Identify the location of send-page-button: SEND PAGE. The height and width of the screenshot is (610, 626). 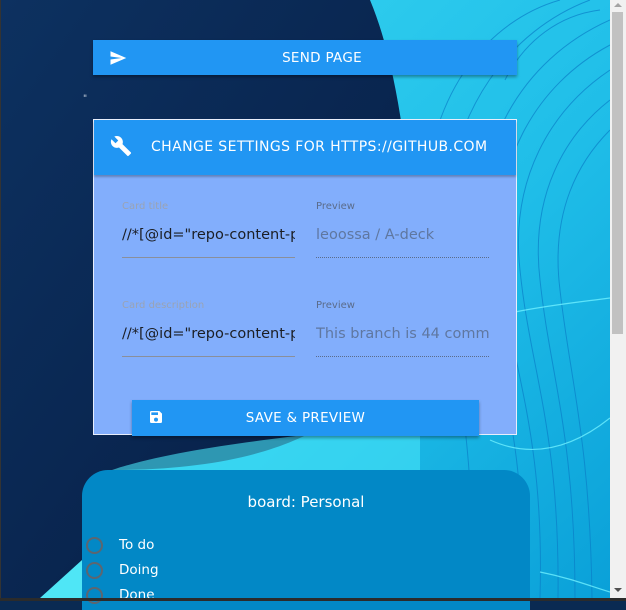
(305, 57).